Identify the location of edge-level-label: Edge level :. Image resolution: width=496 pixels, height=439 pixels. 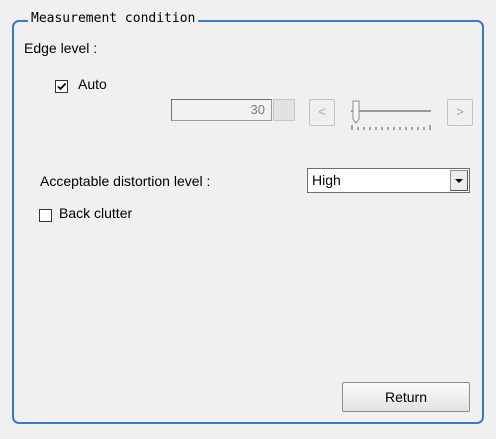
(61, 48).